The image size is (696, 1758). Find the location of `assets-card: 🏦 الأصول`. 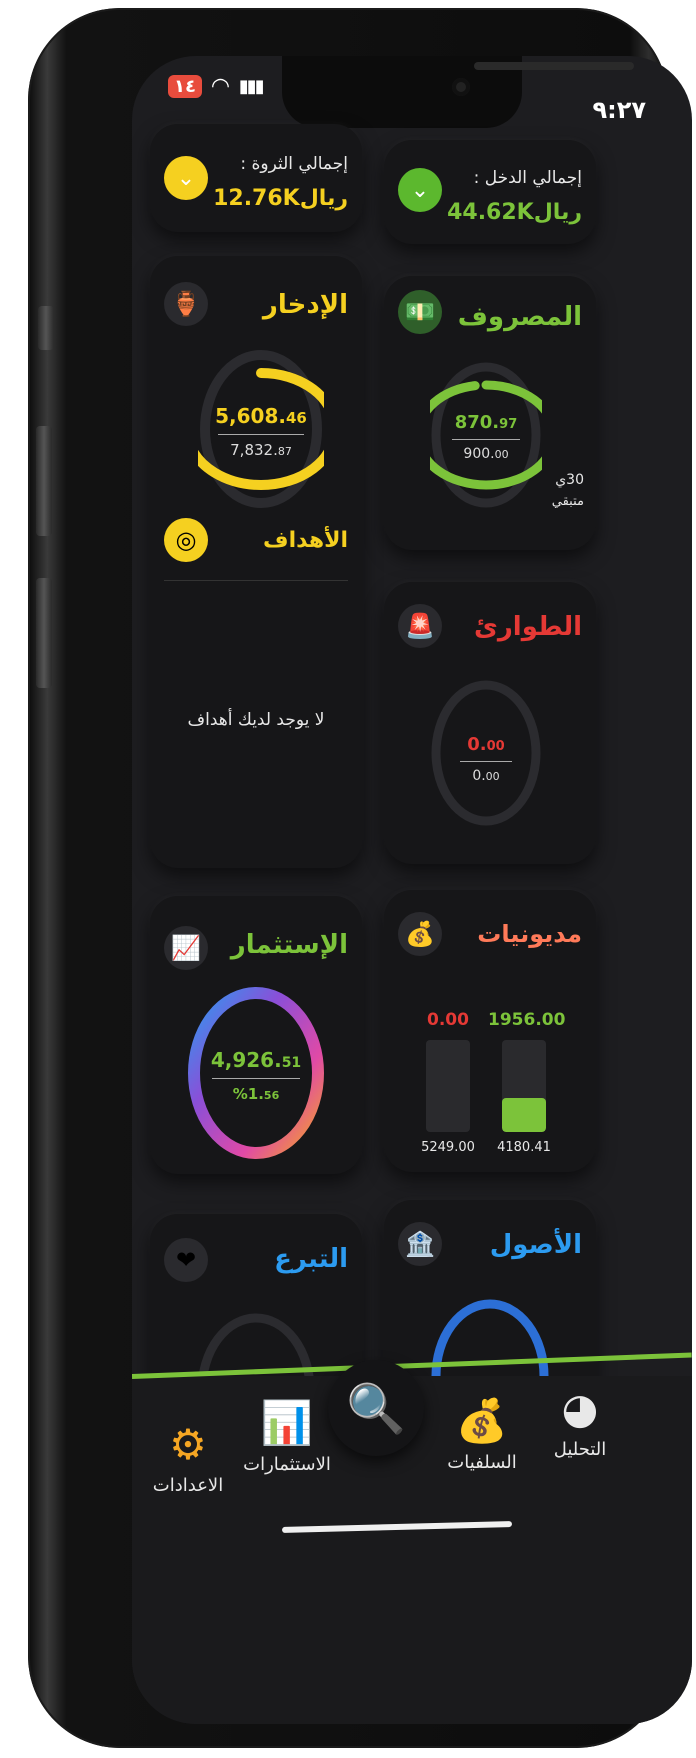

assets-card: 🏦 الأصول is located at coordinates (490, 1308).